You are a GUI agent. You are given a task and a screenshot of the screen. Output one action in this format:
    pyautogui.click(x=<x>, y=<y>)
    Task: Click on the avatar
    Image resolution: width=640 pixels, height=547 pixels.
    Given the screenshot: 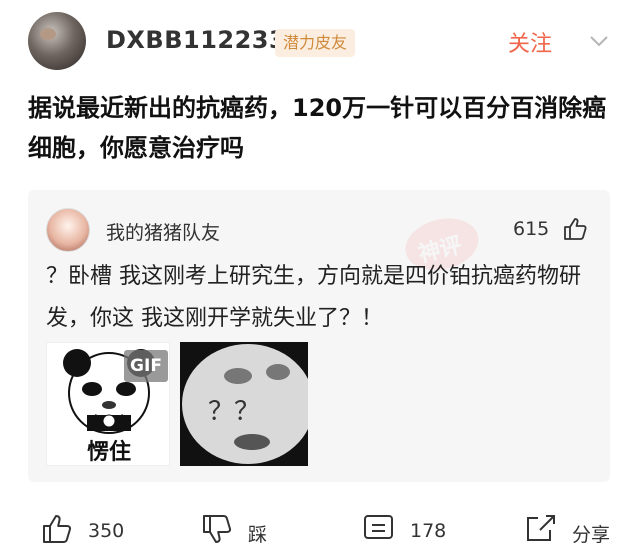 What is the action you would take?
    pyautogui.click(x=57, y=41)
    